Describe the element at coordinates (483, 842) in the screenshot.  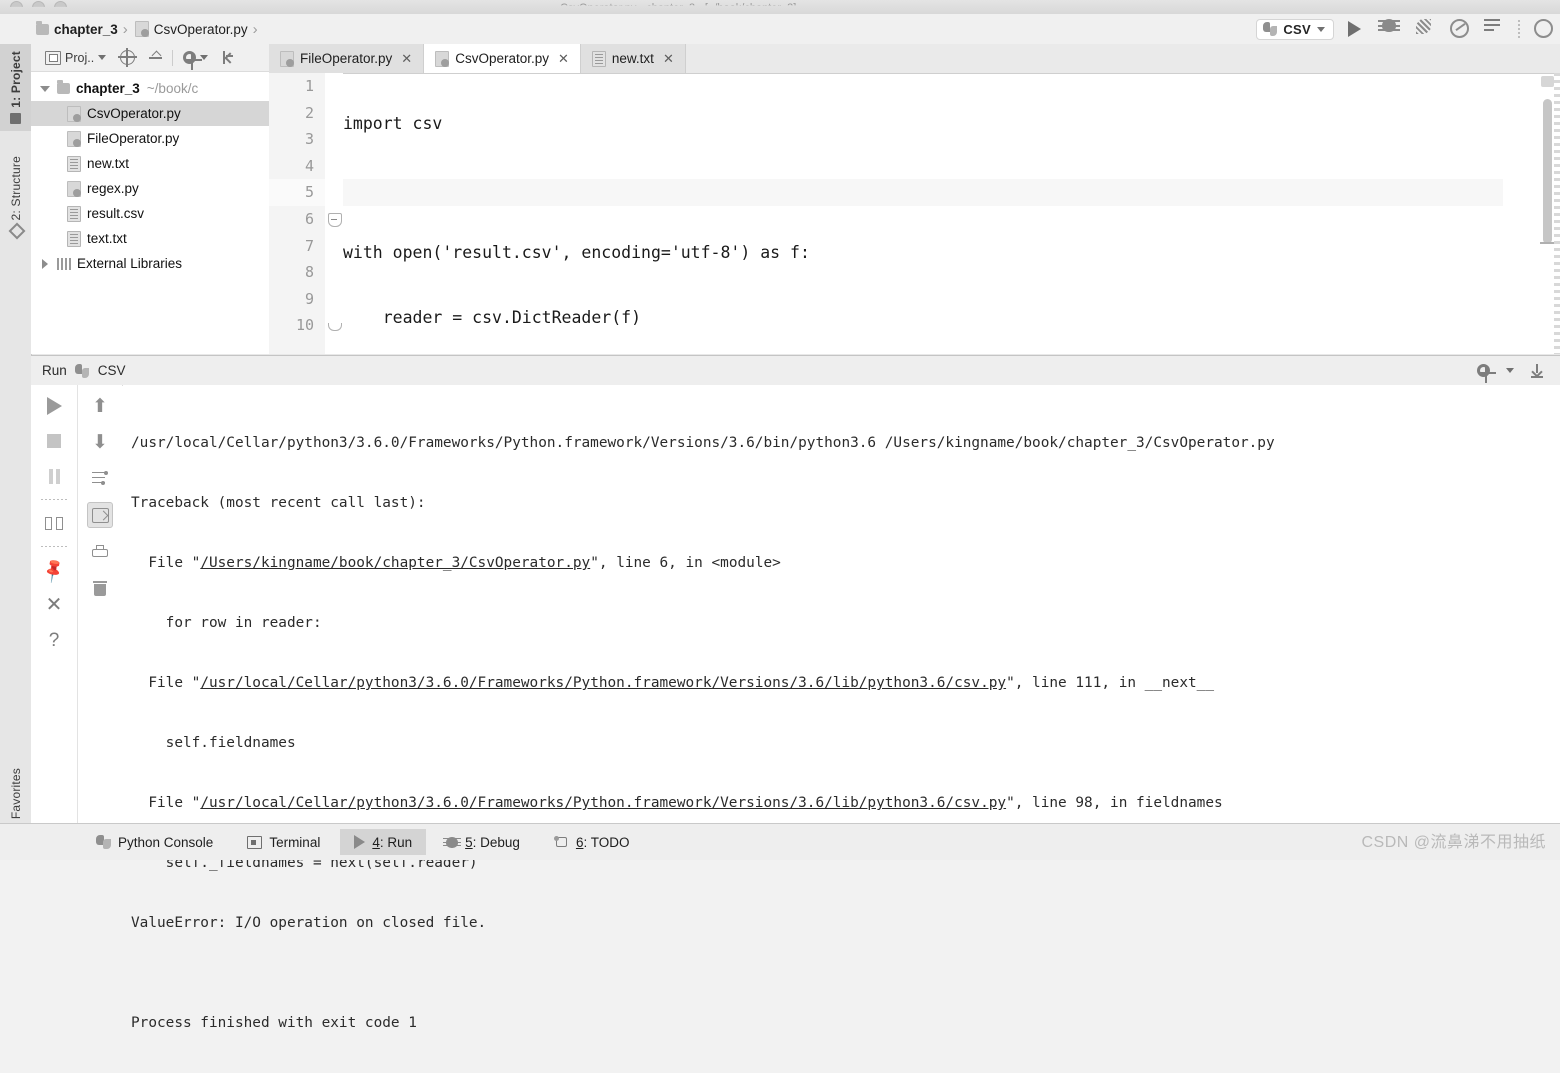
I see `status-item-debug: 5: Debug` at that location.